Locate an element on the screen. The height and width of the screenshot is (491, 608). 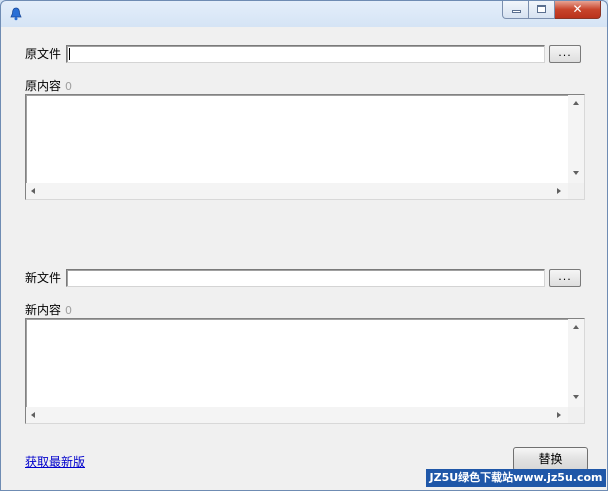
maximize-icon is located at coordinates (541, 9).